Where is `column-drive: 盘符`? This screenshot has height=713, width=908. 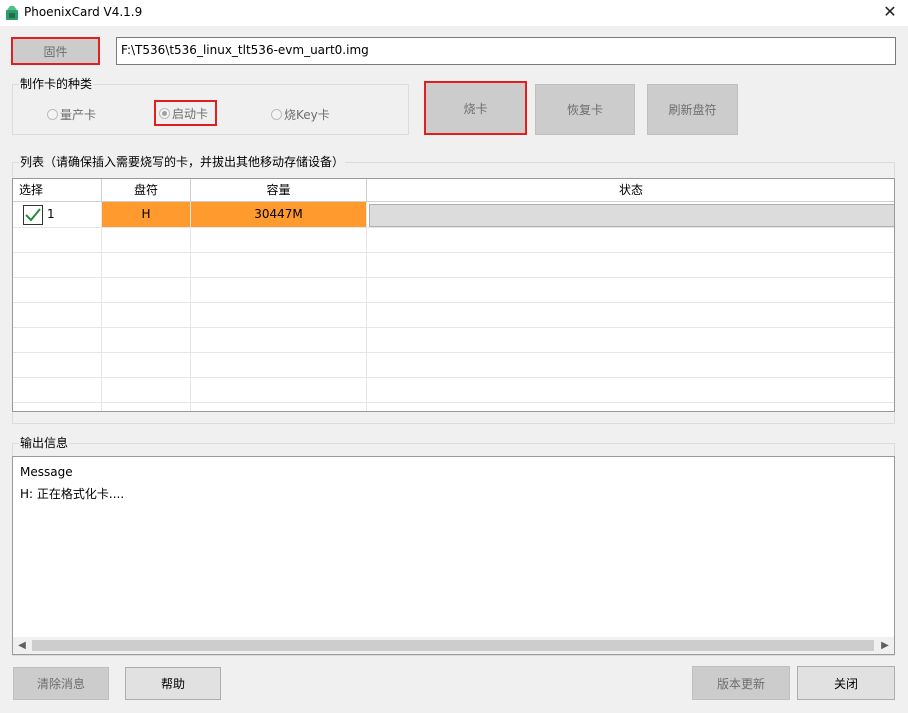
column-drive: 盘符 is located at coordinates (146, 190).